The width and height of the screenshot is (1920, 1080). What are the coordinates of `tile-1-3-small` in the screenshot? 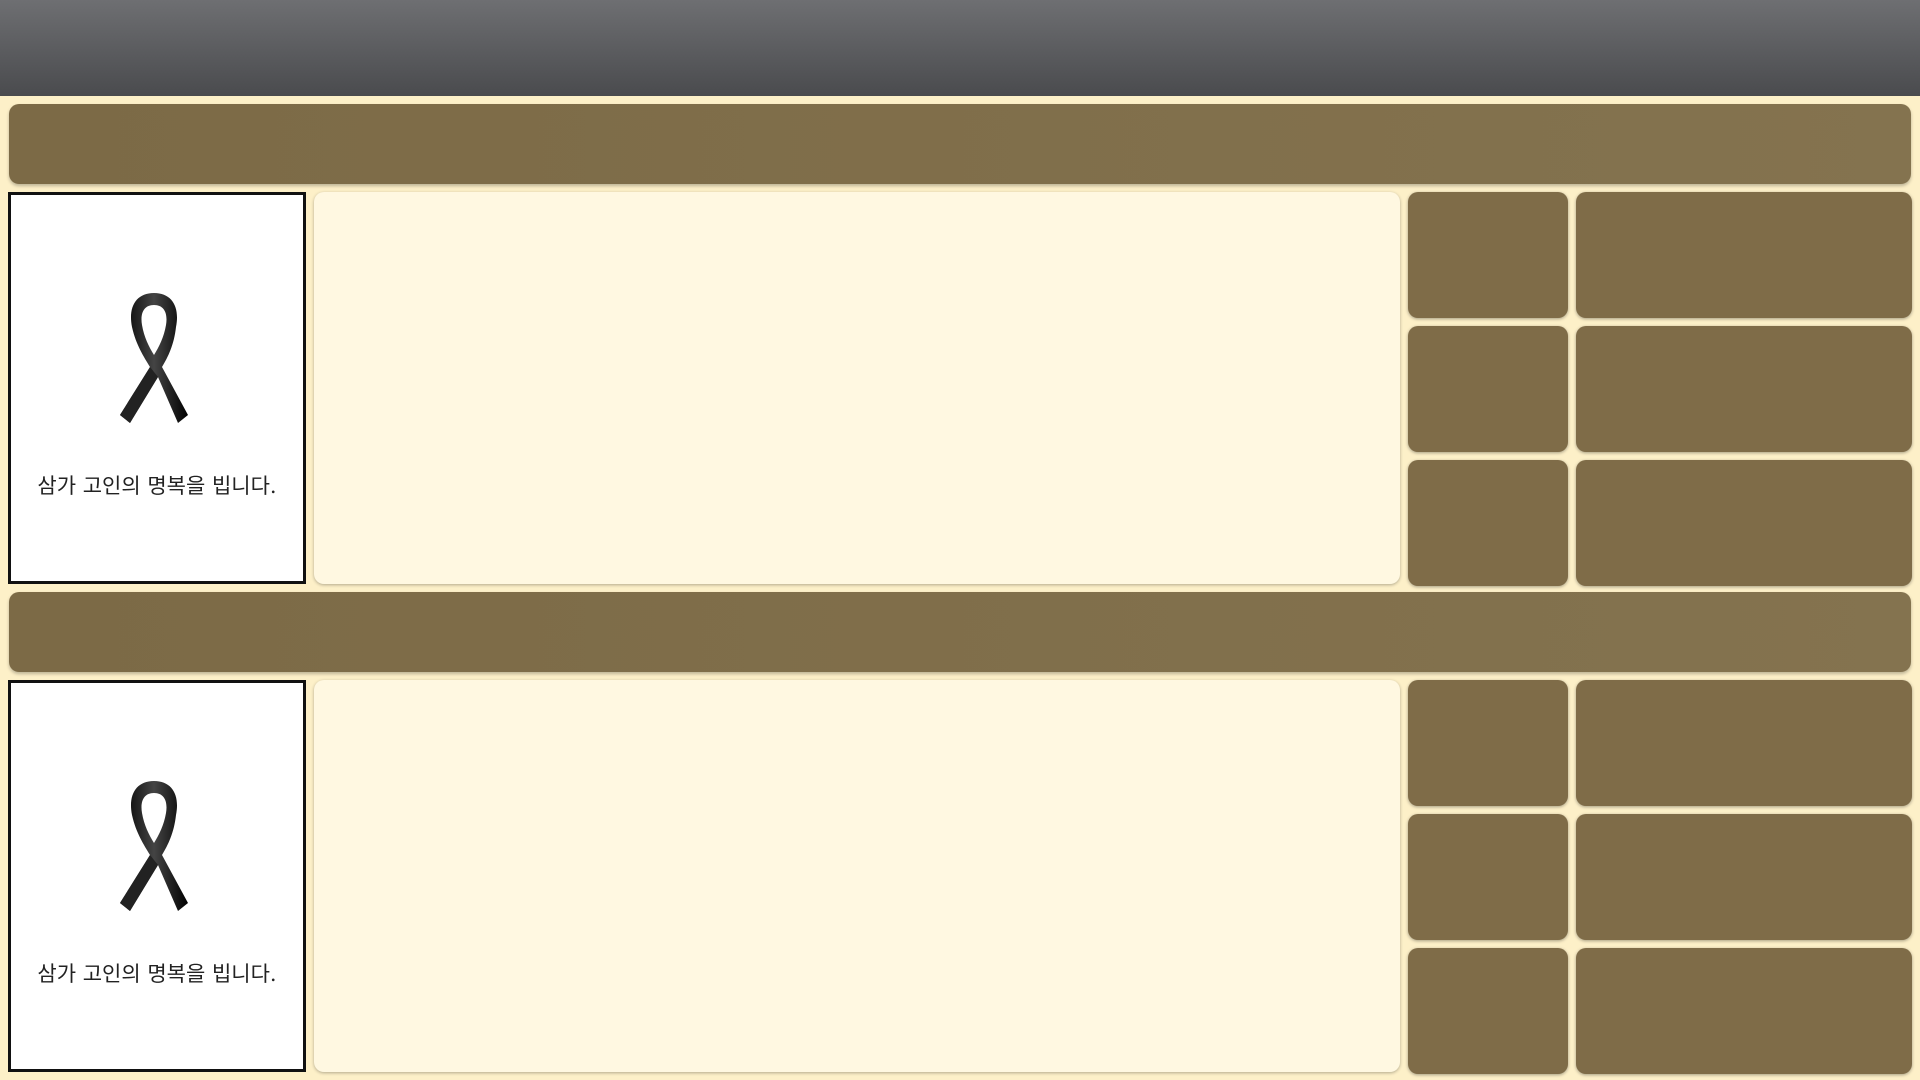 It's located at (1488, 523).